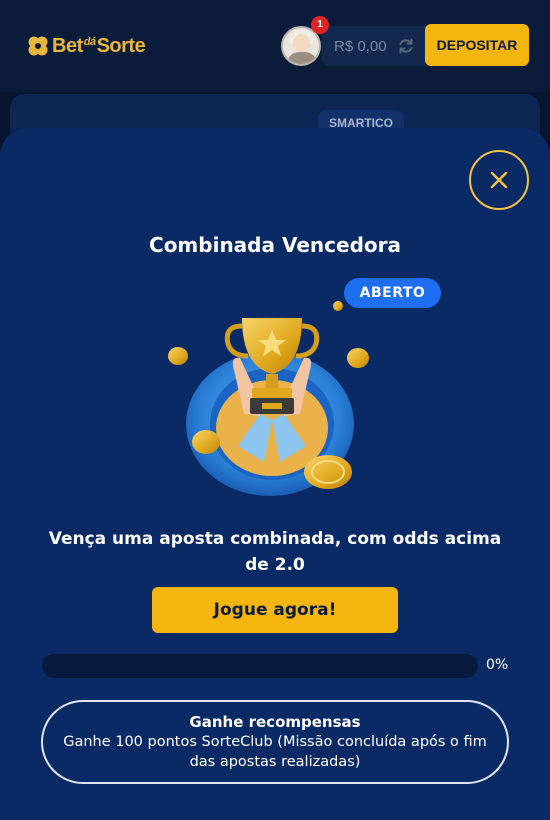 Image resolution: width=550 pixels, height=820 pixels. Describe the element at coordinates (275, 46) in the screenshot. I see `top-header: BetdáSorte R$ 0,00 1 DEPOSITAR` at that location.